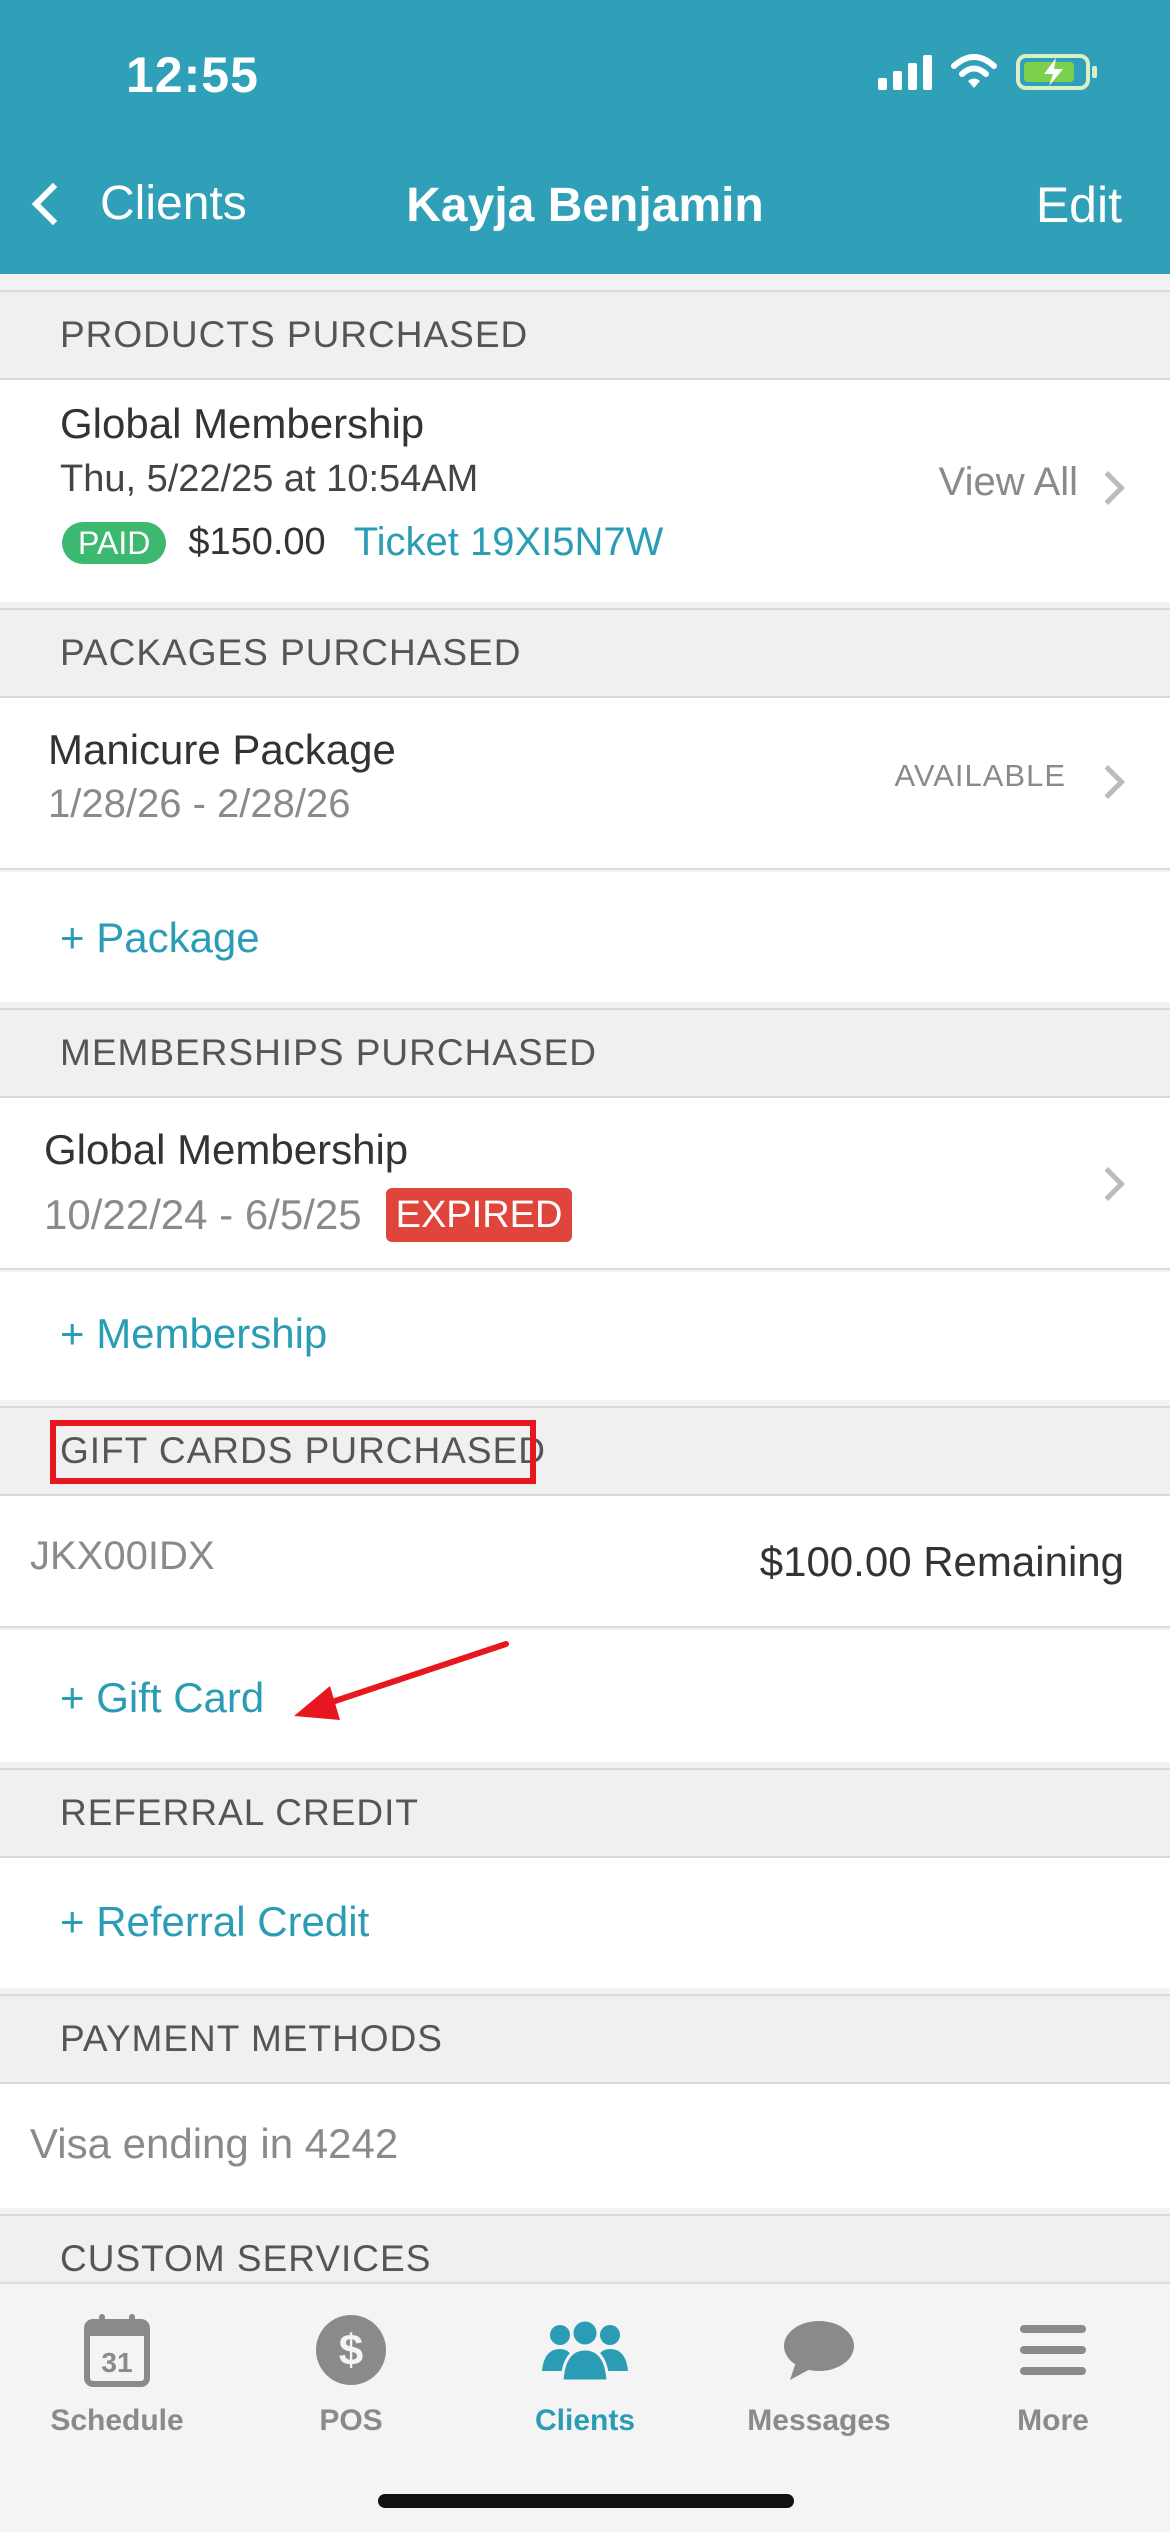 The height and width of the screenshot is (2532, 1170). I want to click on tab-messages: Messages, so click(819, 2374).